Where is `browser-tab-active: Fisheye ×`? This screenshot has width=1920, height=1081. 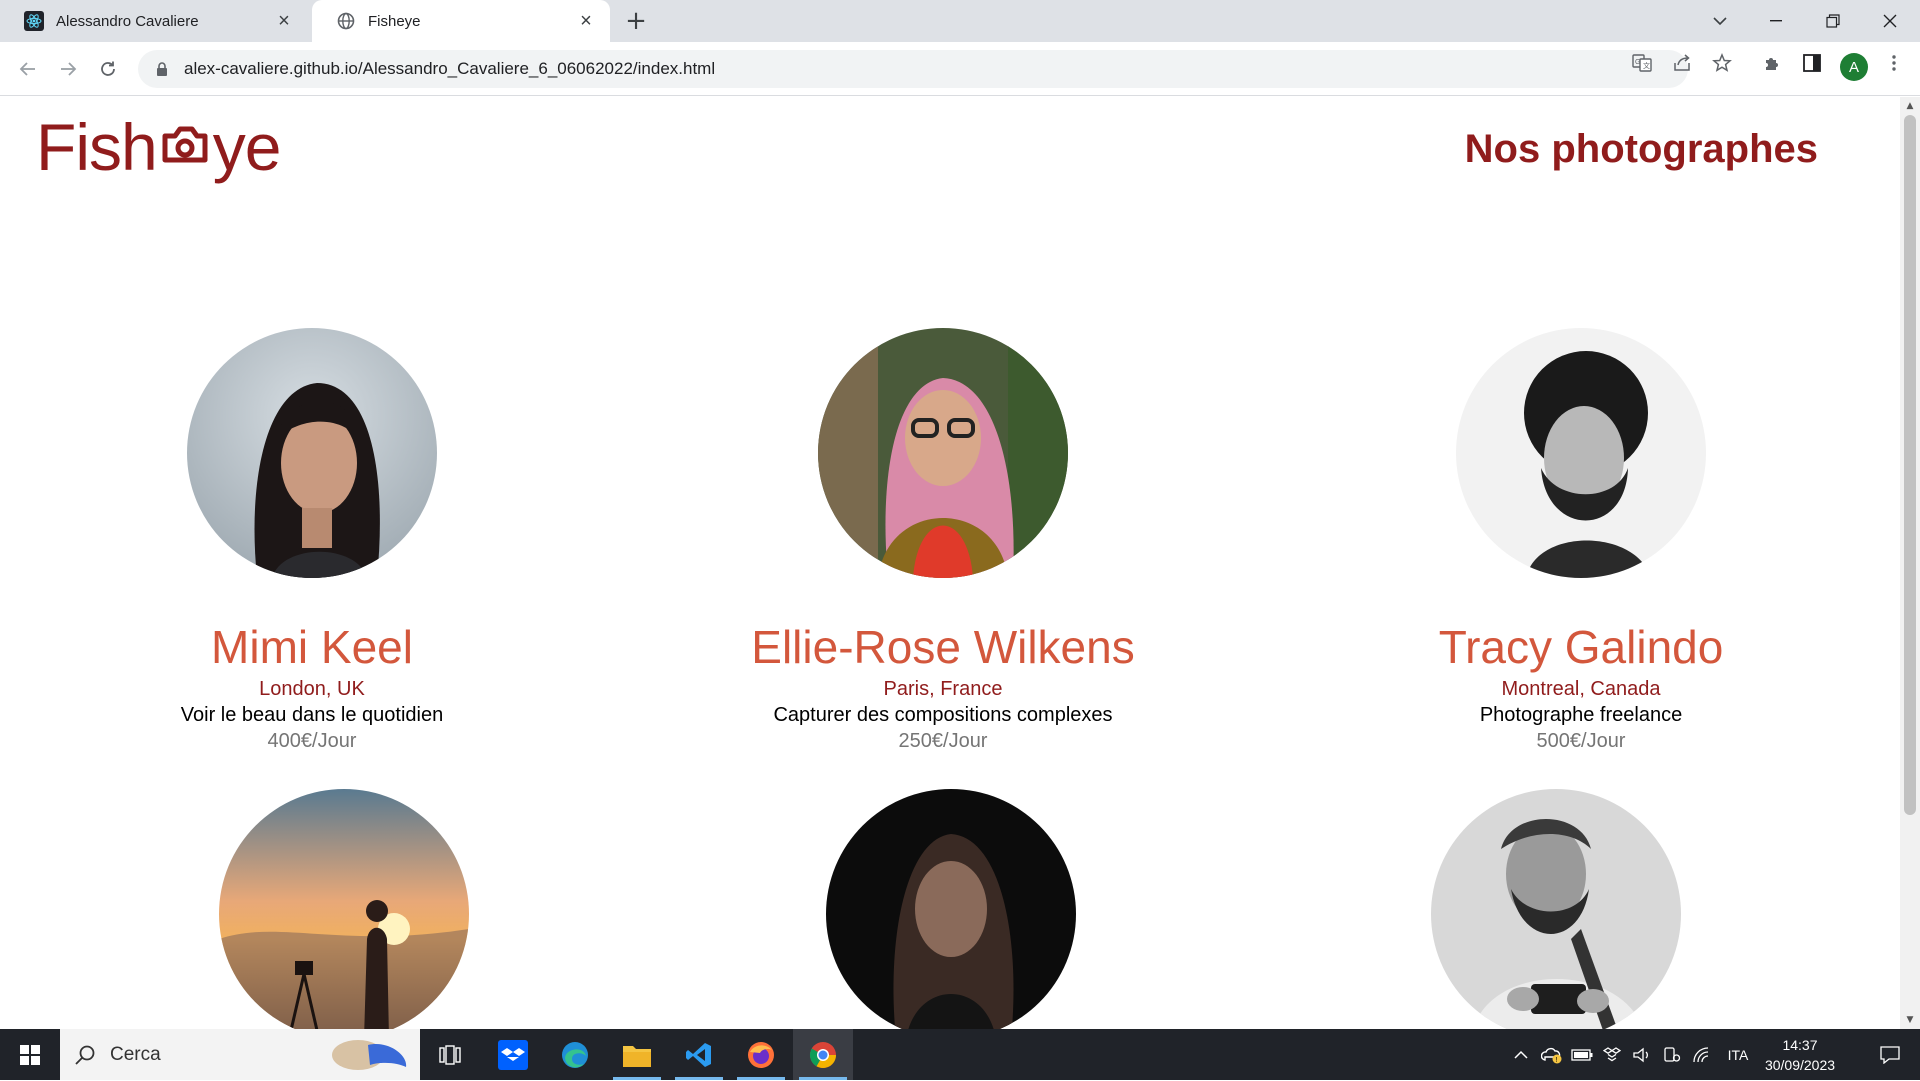
browser-tab-active: Fisheye × is located at coordinates (461, 21).